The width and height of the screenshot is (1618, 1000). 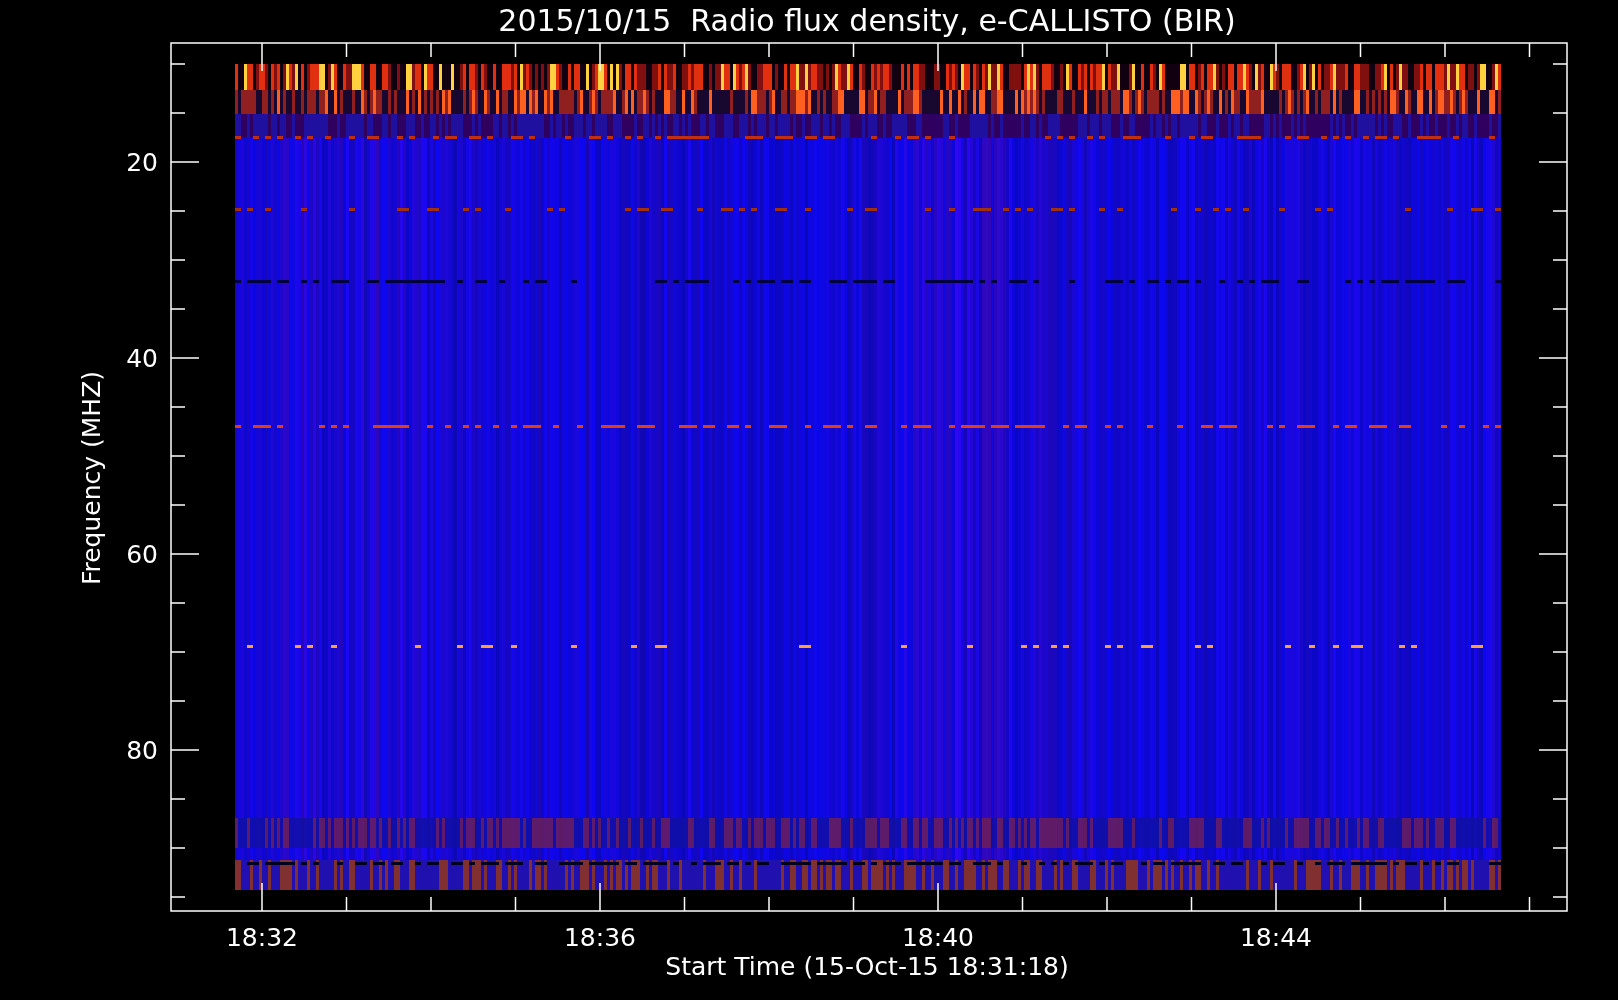 What do you see at coordinates (262, 937) in the screenshot?
I see `x-tick-label: 18:32` at bounding box center [262, 937].